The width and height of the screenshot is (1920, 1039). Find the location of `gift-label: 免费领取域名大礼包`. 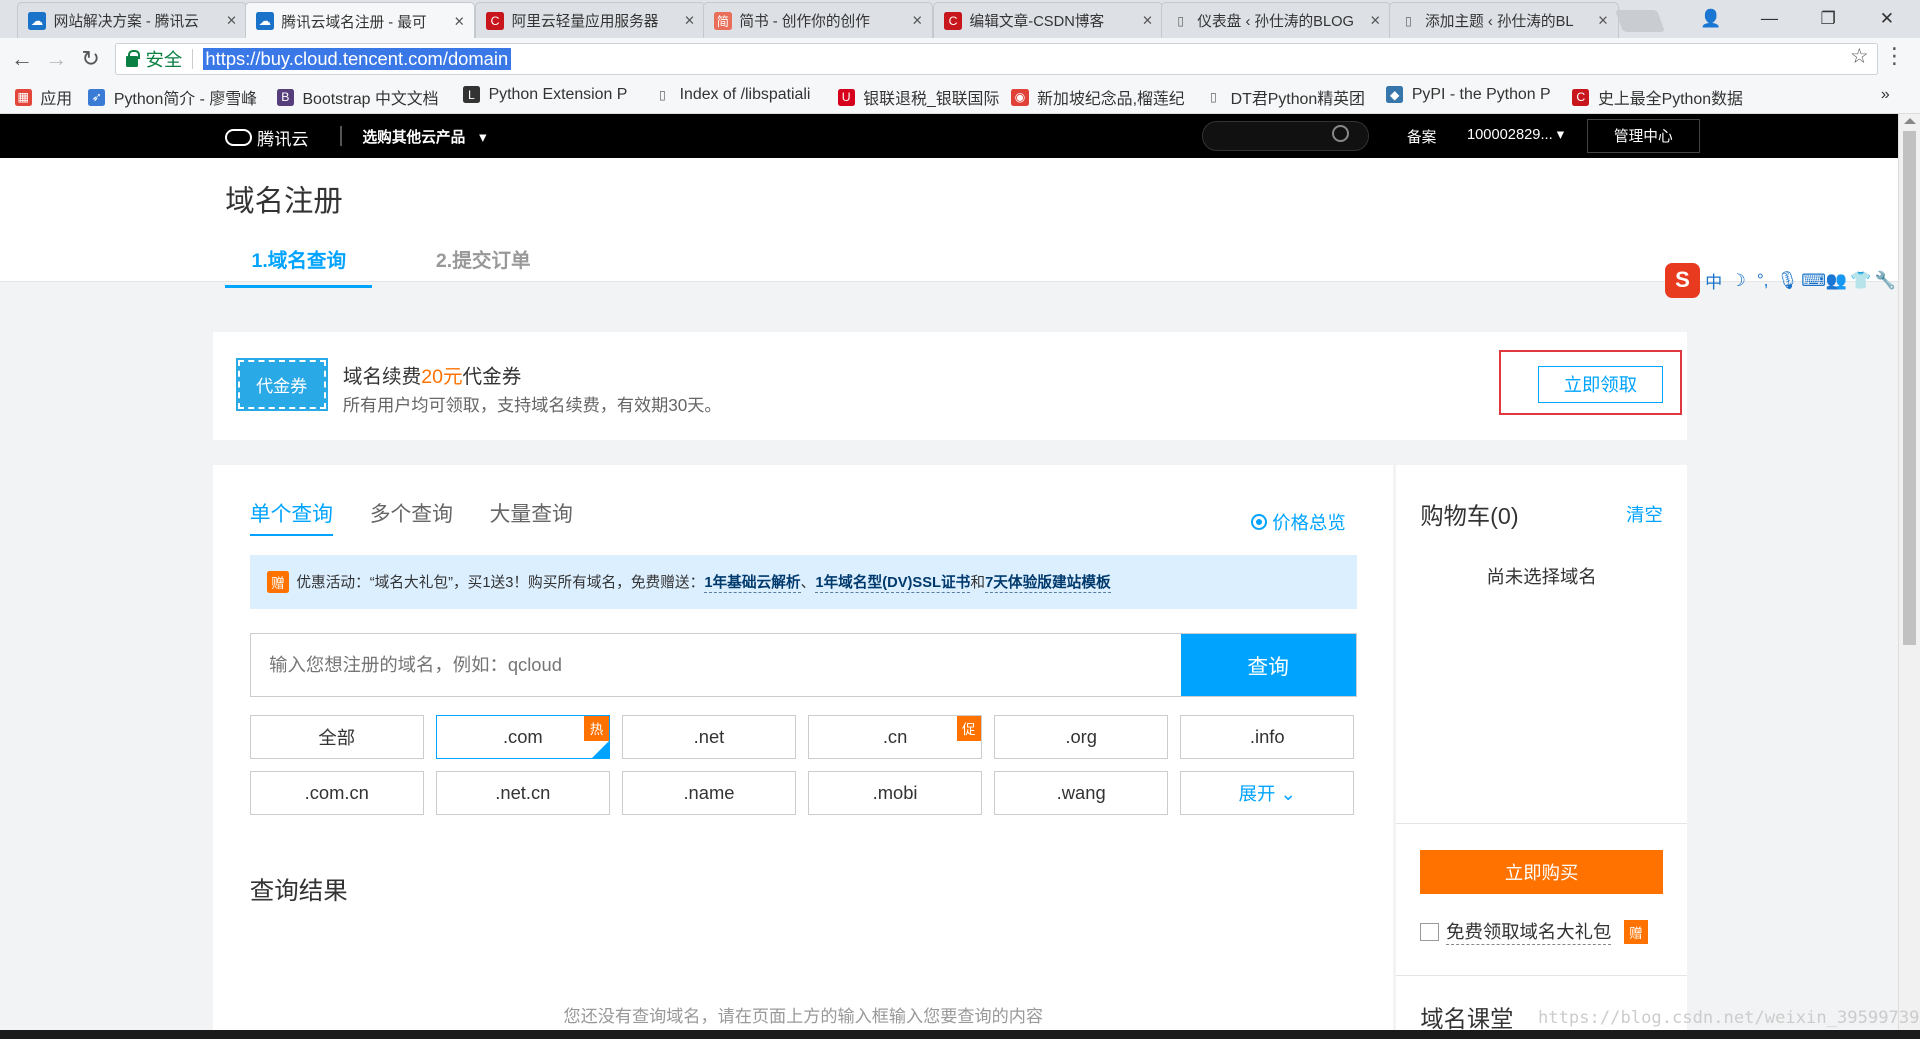

gift-label: 免费领取域名大礼包 is located at coordinates (1529, 932).